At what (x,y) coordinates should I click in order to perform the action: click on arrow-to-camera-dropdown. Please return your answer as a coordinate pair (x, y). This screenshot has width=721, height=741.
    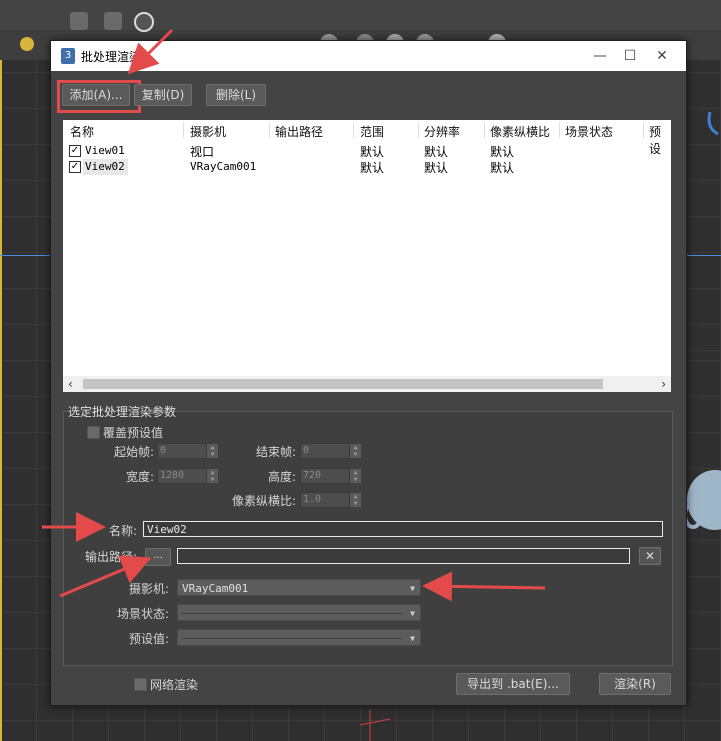
    Looking at the image, I should click on (484, 586).